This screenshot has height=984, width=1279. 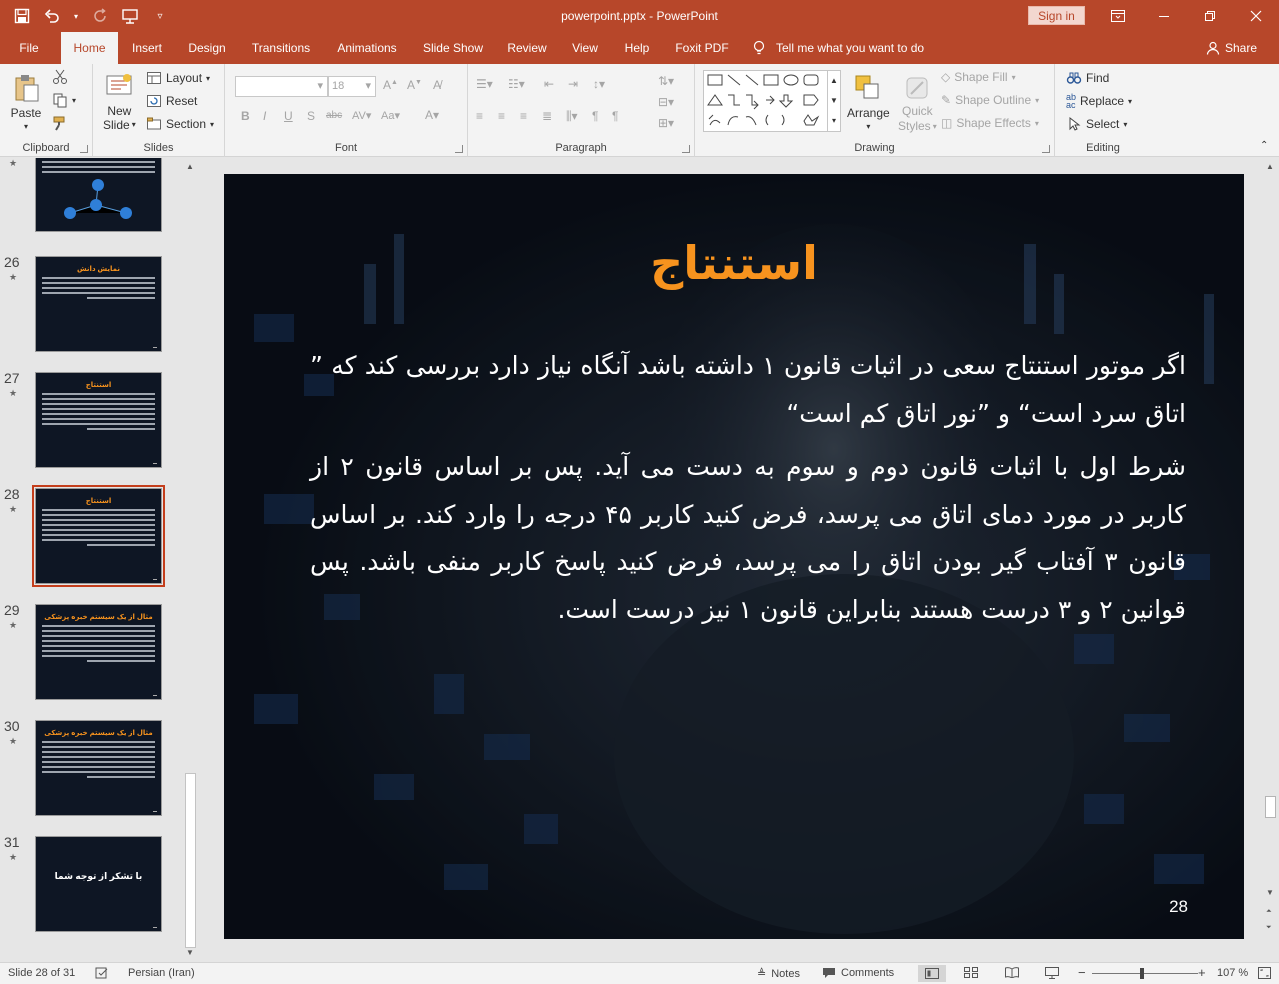 What do you see at coordinates (838, 48) in the screenshot?
I see `tell-me-search: Tell me what you want to do` at bounding box center [838, 48].